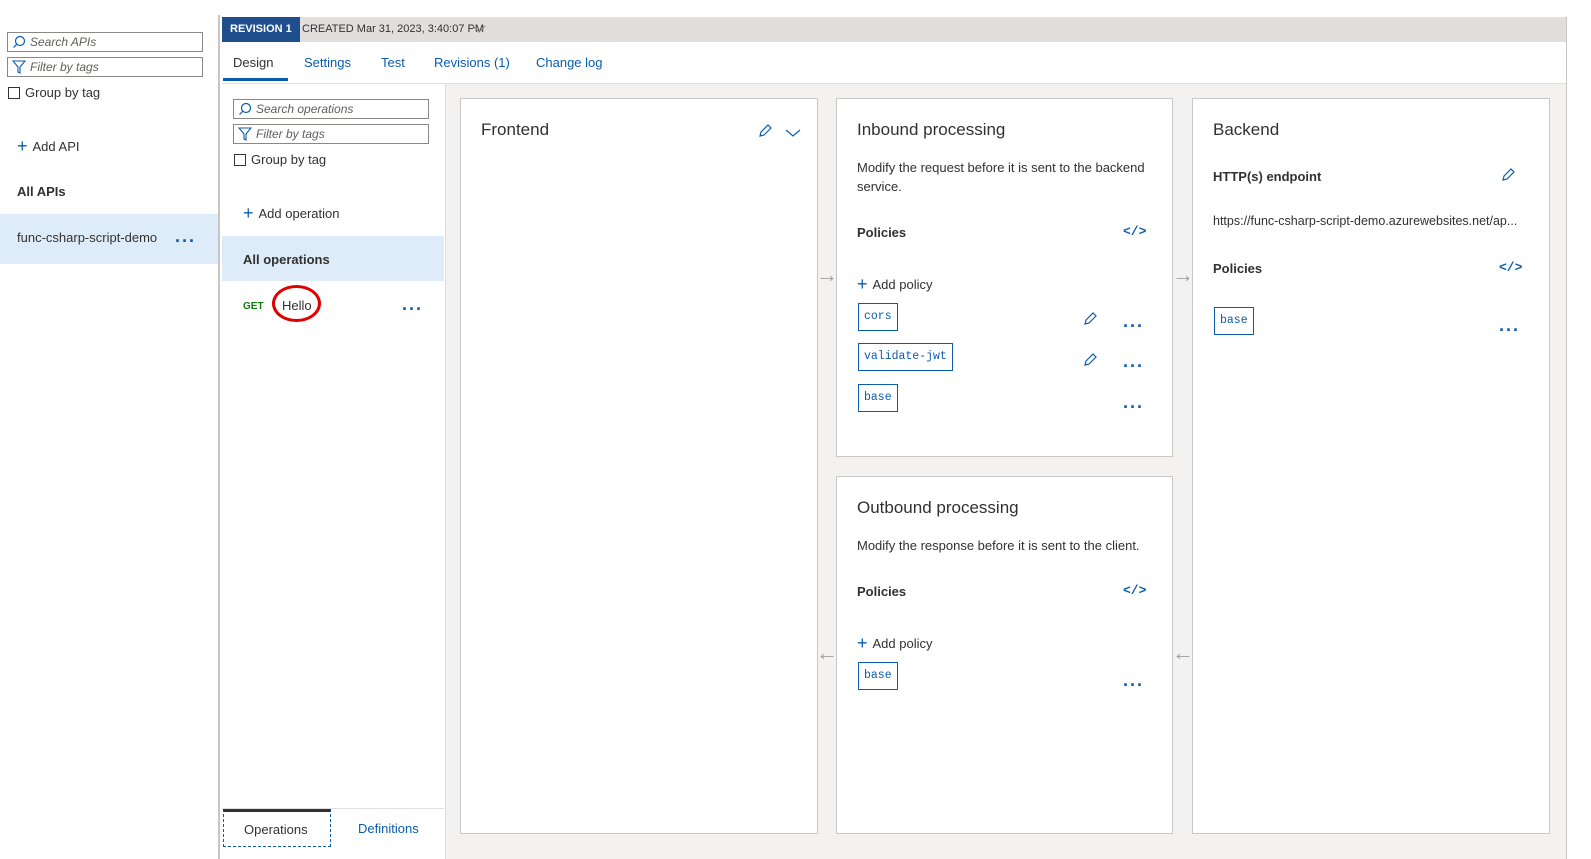  I want to click on revision-badge: REVISION 1, so click(261, 29).